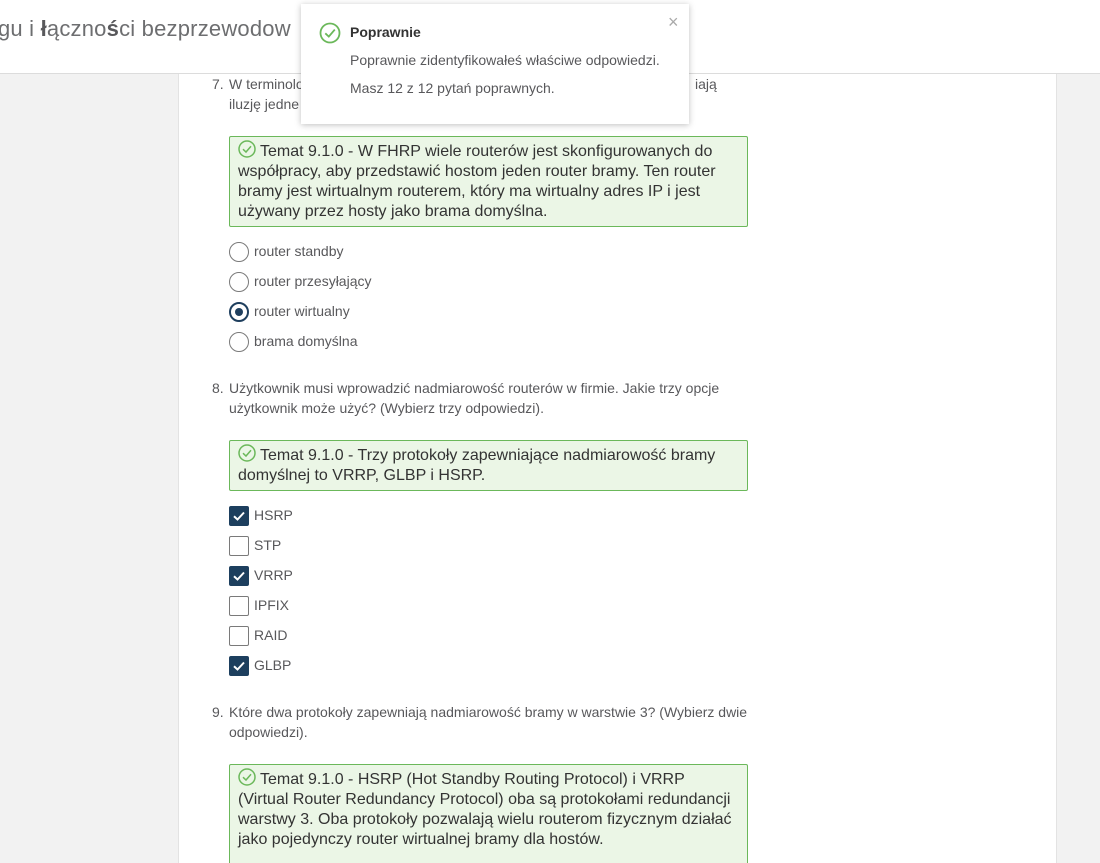 This screenshot has height=863, width=1100. Describe the element at coordinates (286, 251) in the screenshot. I see `option-radio: router standby` at that location.